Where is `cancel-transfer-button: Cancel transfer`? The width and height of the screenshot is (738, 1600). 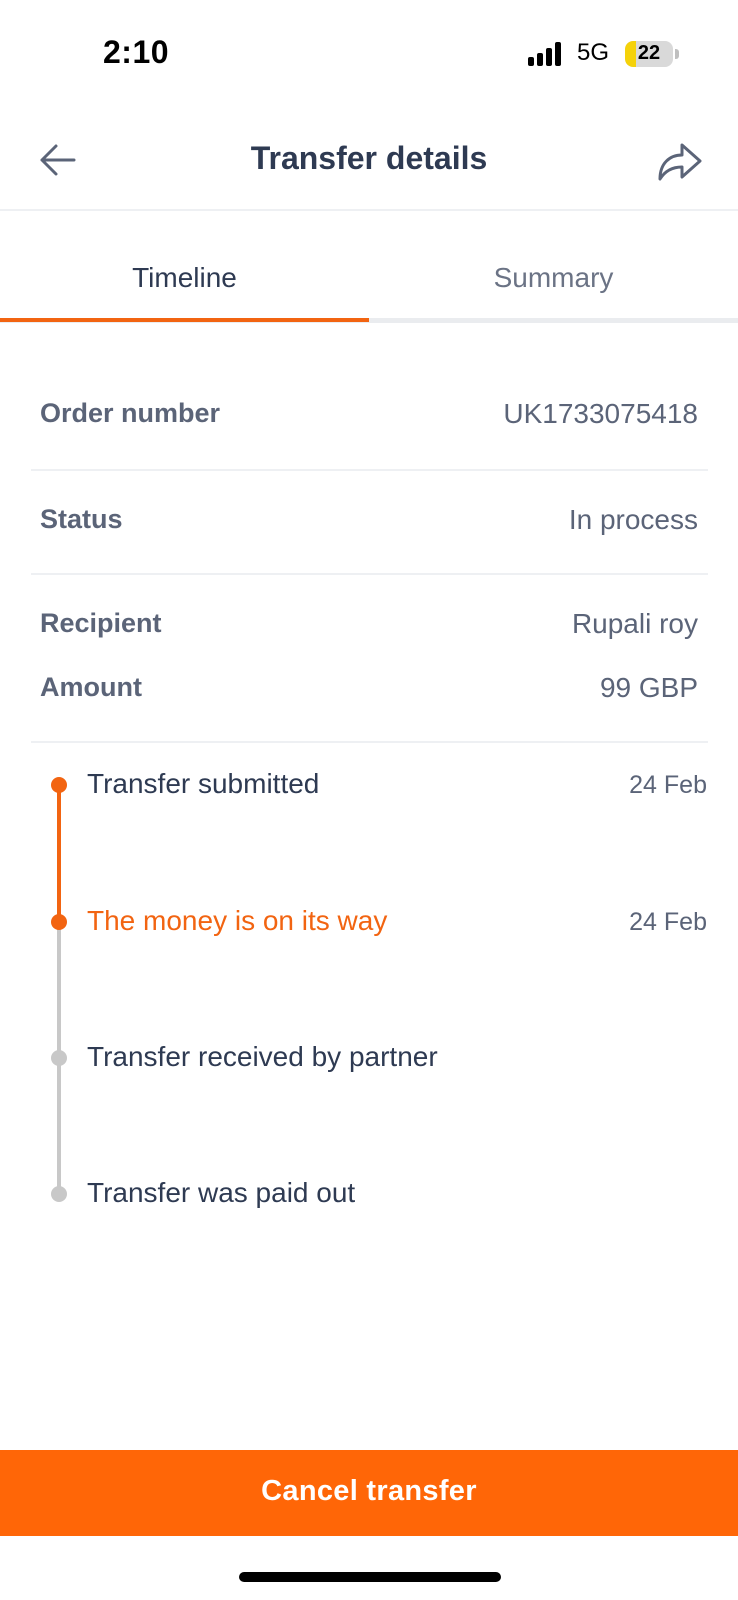
cancel-transfer-button: Cancel transfer is located at coordinates (369, 1493).